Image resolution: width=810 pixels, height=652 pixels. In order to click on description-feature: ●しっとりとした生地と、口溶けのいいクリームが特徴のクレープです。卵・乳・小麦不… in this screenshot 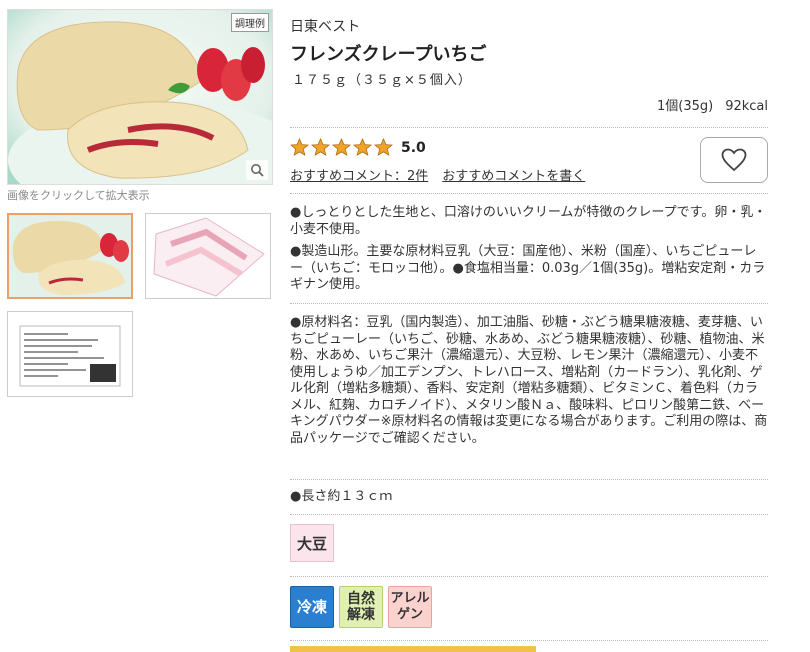, I will do `click(528, 221)`.